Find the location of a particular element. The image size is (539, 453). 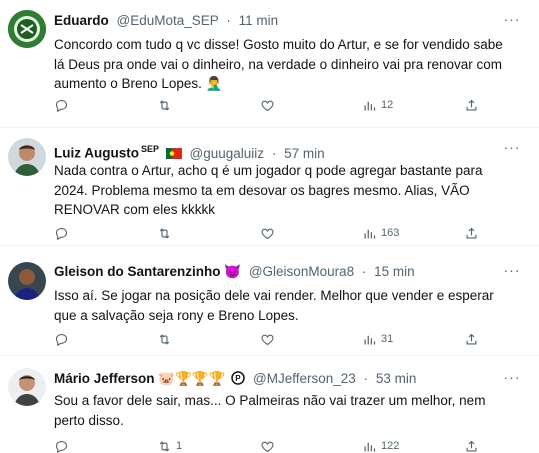

display-name: Eduardo is located at coordinates (81, 20).